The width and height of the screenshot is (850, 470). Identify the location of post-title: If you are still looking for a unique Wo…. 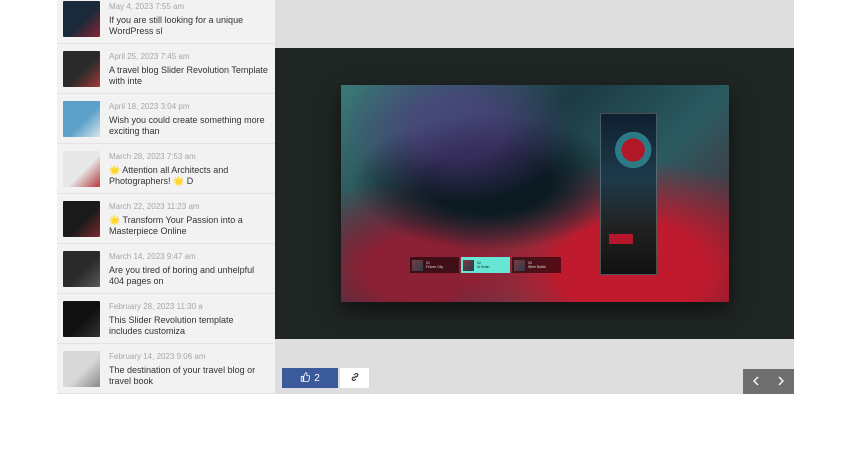
(189, 26).